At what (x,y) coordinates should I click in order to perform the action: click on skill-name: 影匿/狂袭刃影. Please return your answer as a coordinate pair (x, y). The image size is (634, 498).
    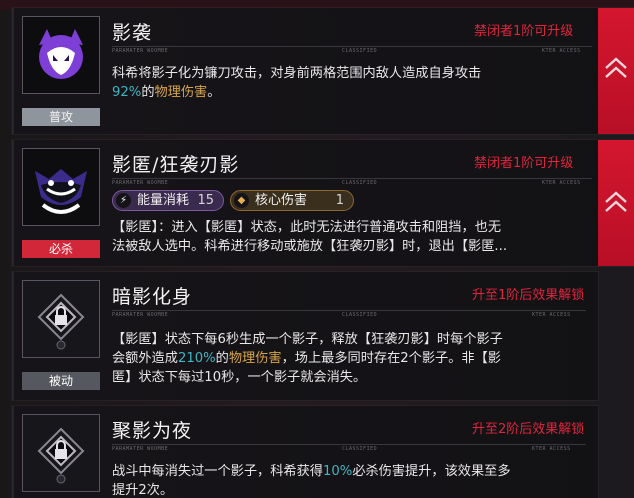
    Looking at the image, I should click on (176, 165).